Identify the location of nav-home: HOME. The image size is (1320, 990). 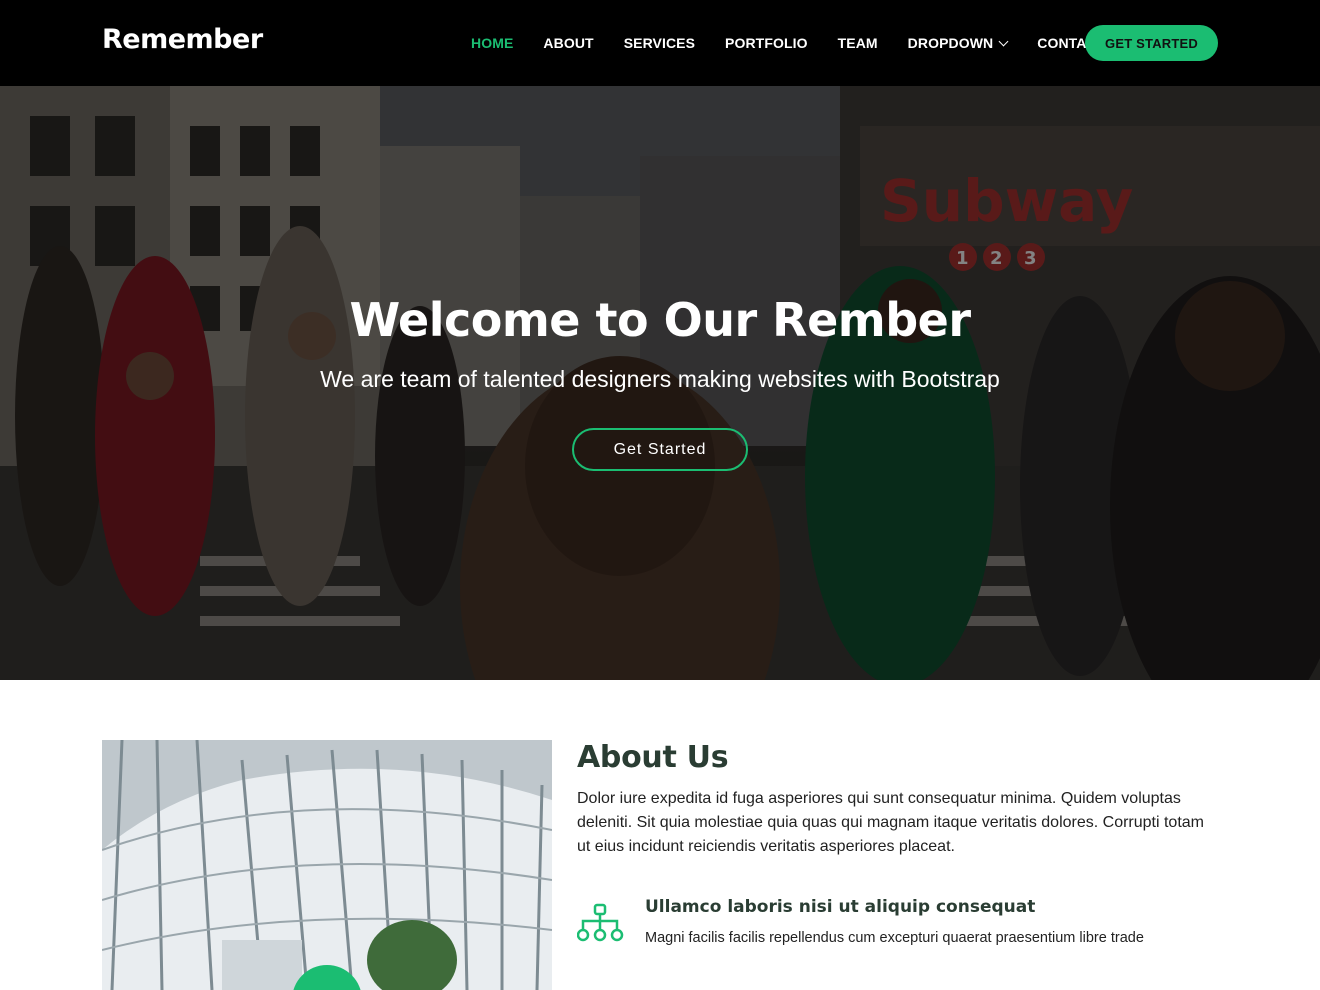
(492, 43).